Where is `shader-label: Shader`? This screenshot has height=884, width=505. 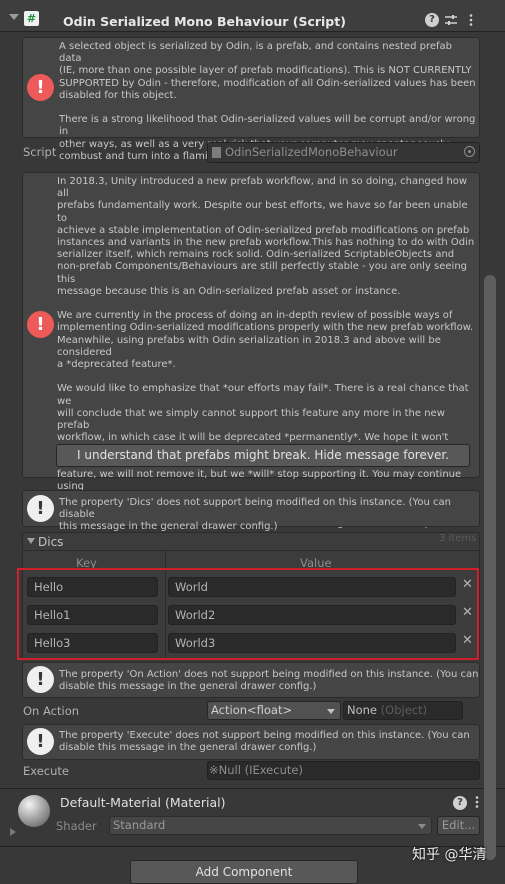 shader-label: Shader is located at coordinates (76, 826).